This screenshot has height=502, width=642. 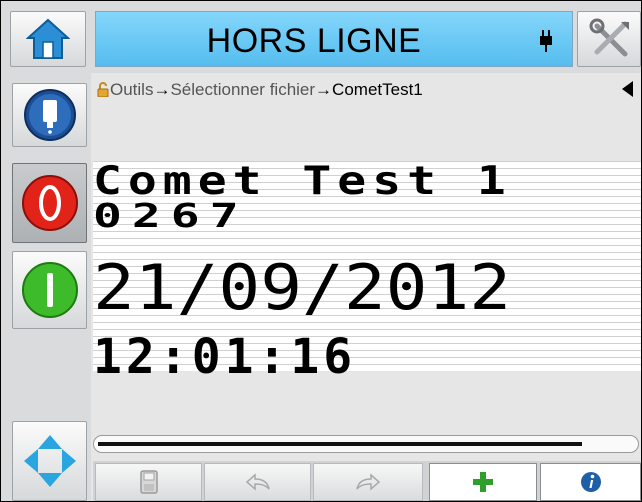 What do you see at coordinates (546, 41) in the screenshot?
I see `plug-icon` at bounding box center [546, 41].